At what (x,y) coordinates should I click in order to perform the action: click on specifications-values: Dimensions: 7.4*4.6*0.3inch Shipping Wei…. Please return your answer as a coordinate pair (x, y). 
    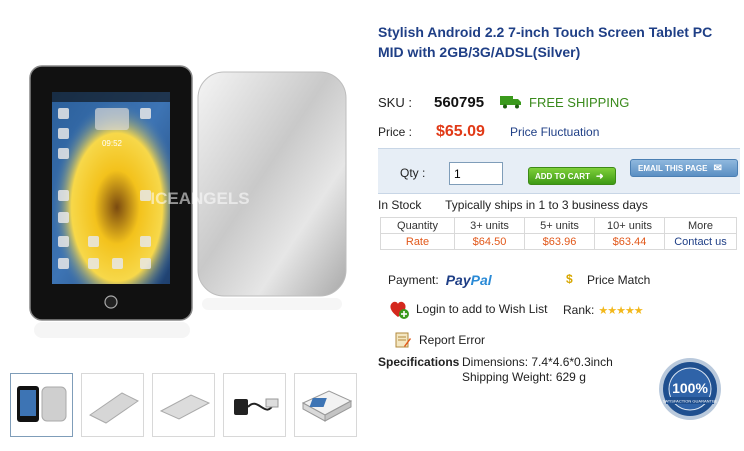
    Looking at the image, I should click on (537, 370).